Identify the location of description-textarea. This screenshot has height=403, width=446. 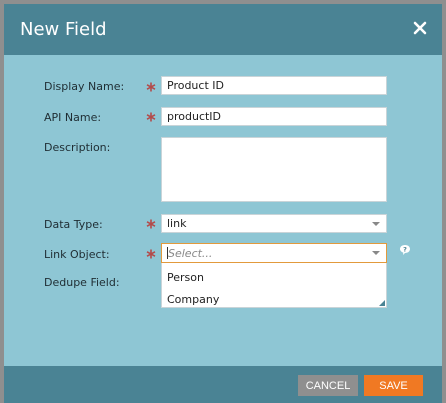
(274, 169).